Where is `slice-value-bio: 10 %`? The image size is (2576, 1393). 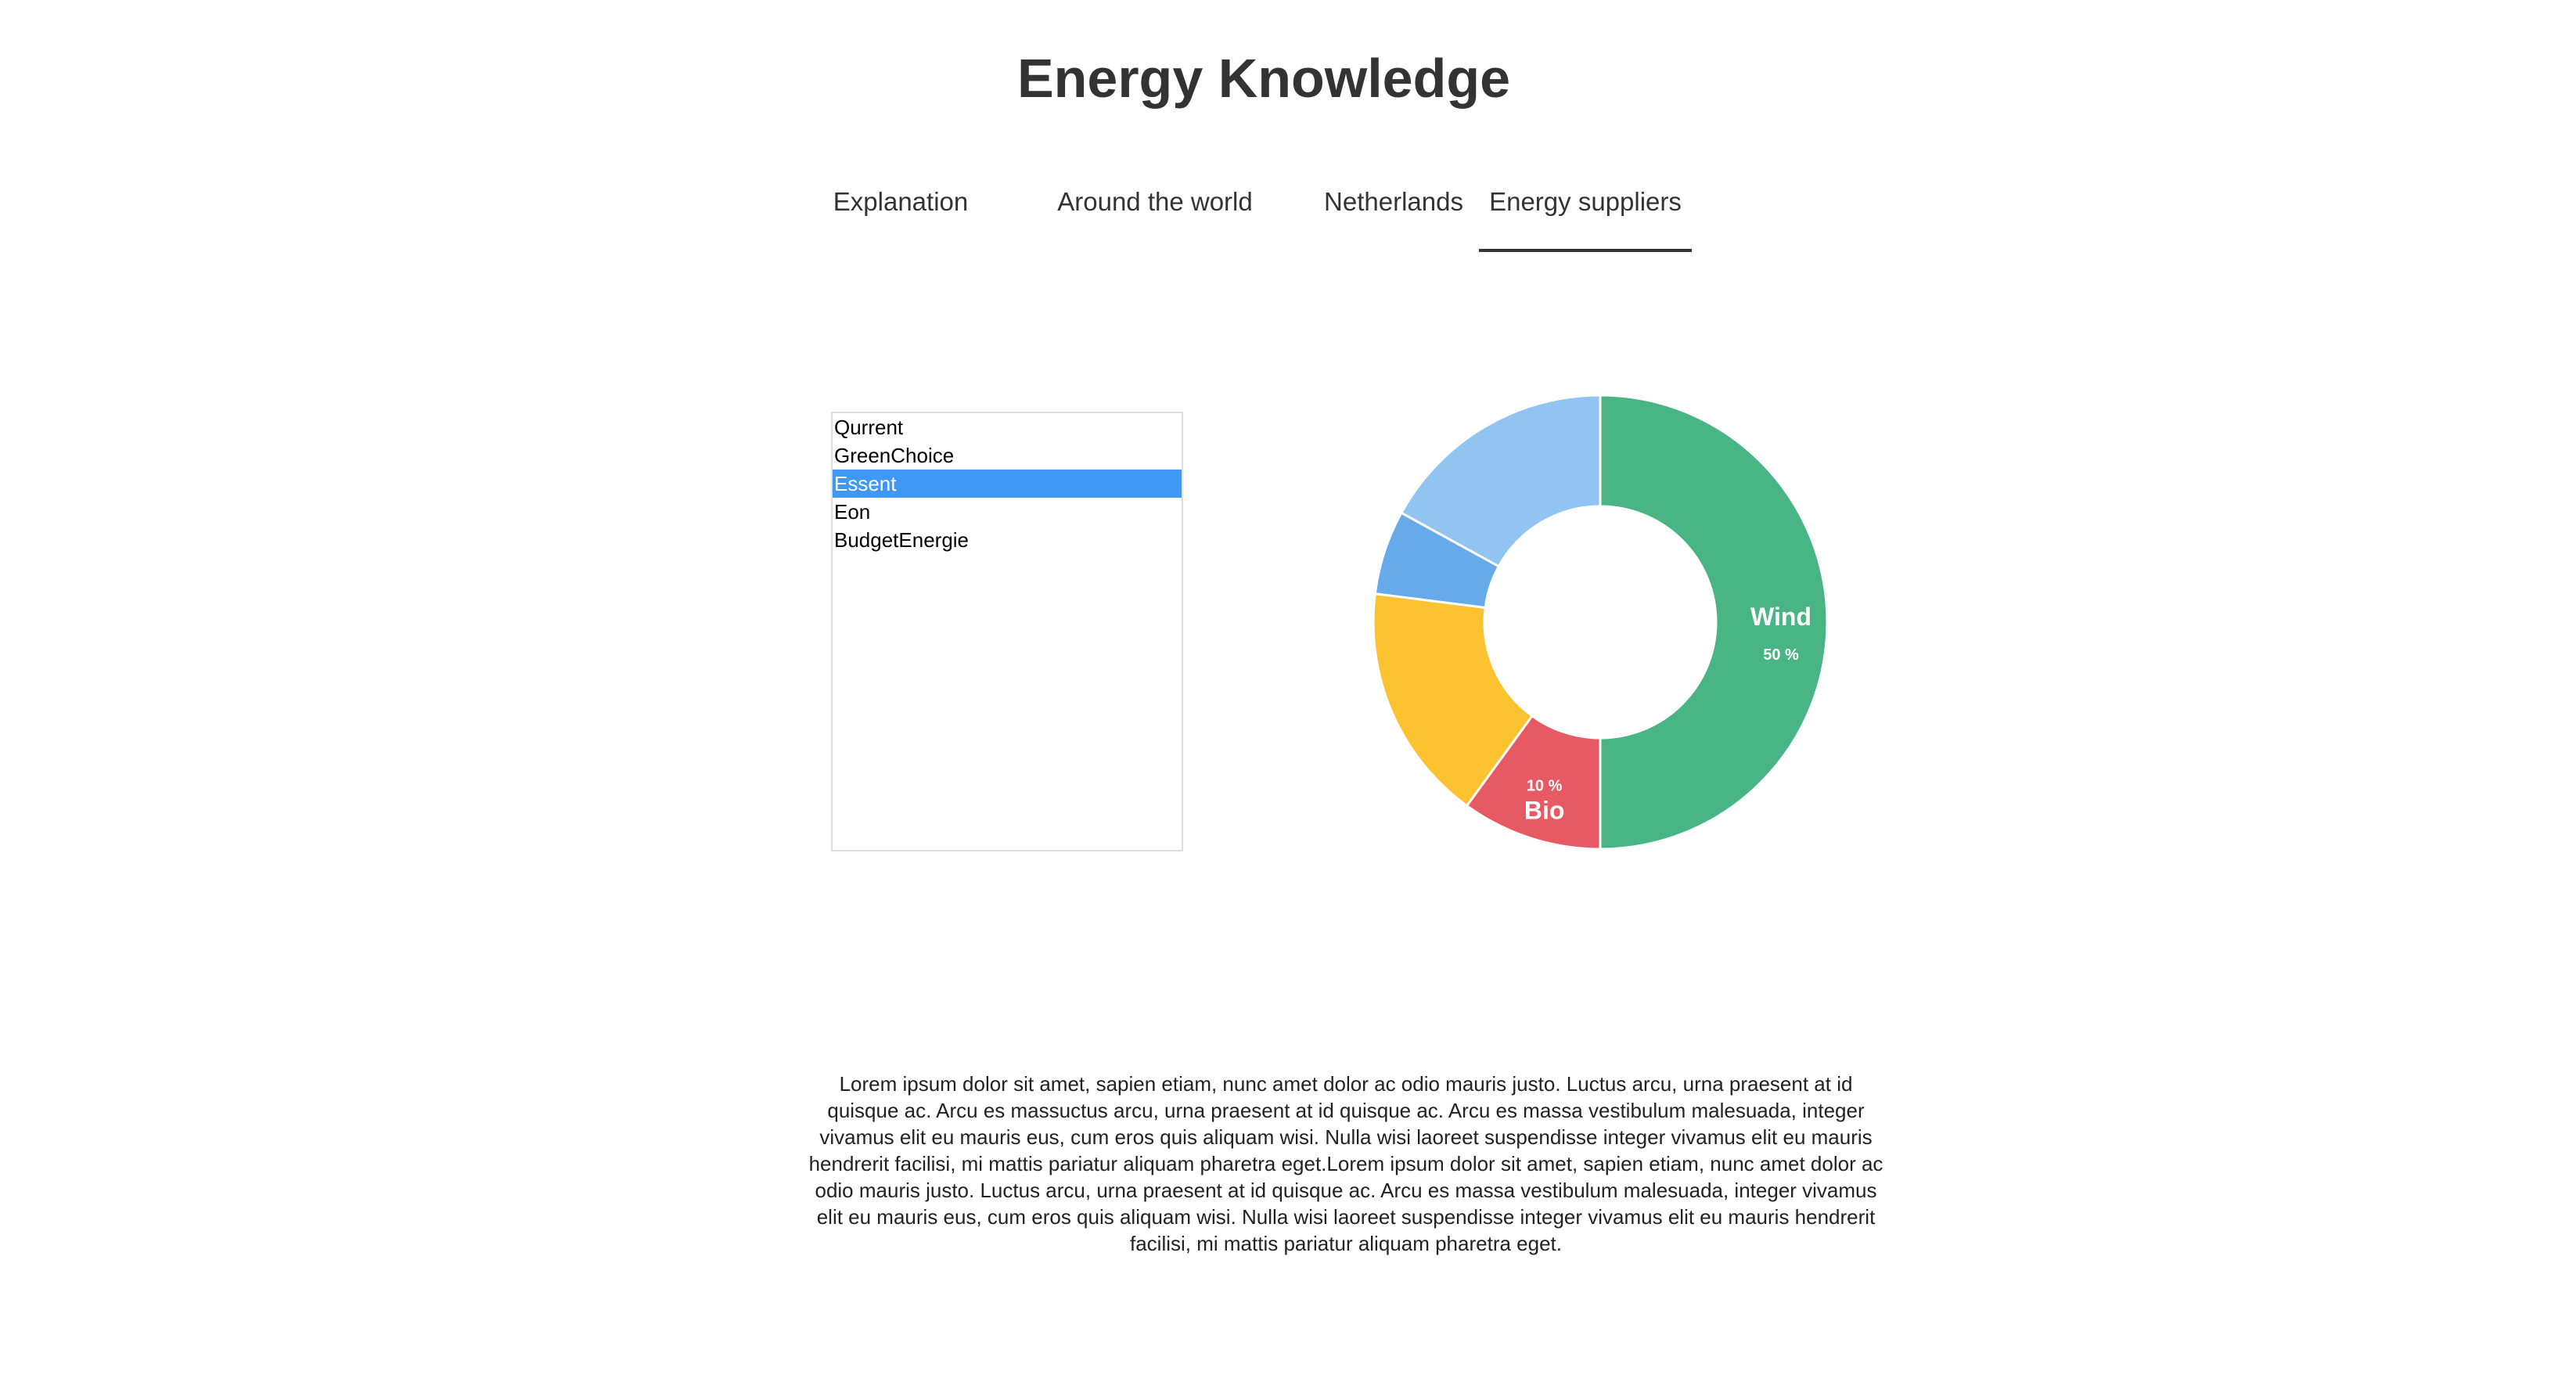
slice-value-bio: 10 % is located at coordinates (1545, 786).